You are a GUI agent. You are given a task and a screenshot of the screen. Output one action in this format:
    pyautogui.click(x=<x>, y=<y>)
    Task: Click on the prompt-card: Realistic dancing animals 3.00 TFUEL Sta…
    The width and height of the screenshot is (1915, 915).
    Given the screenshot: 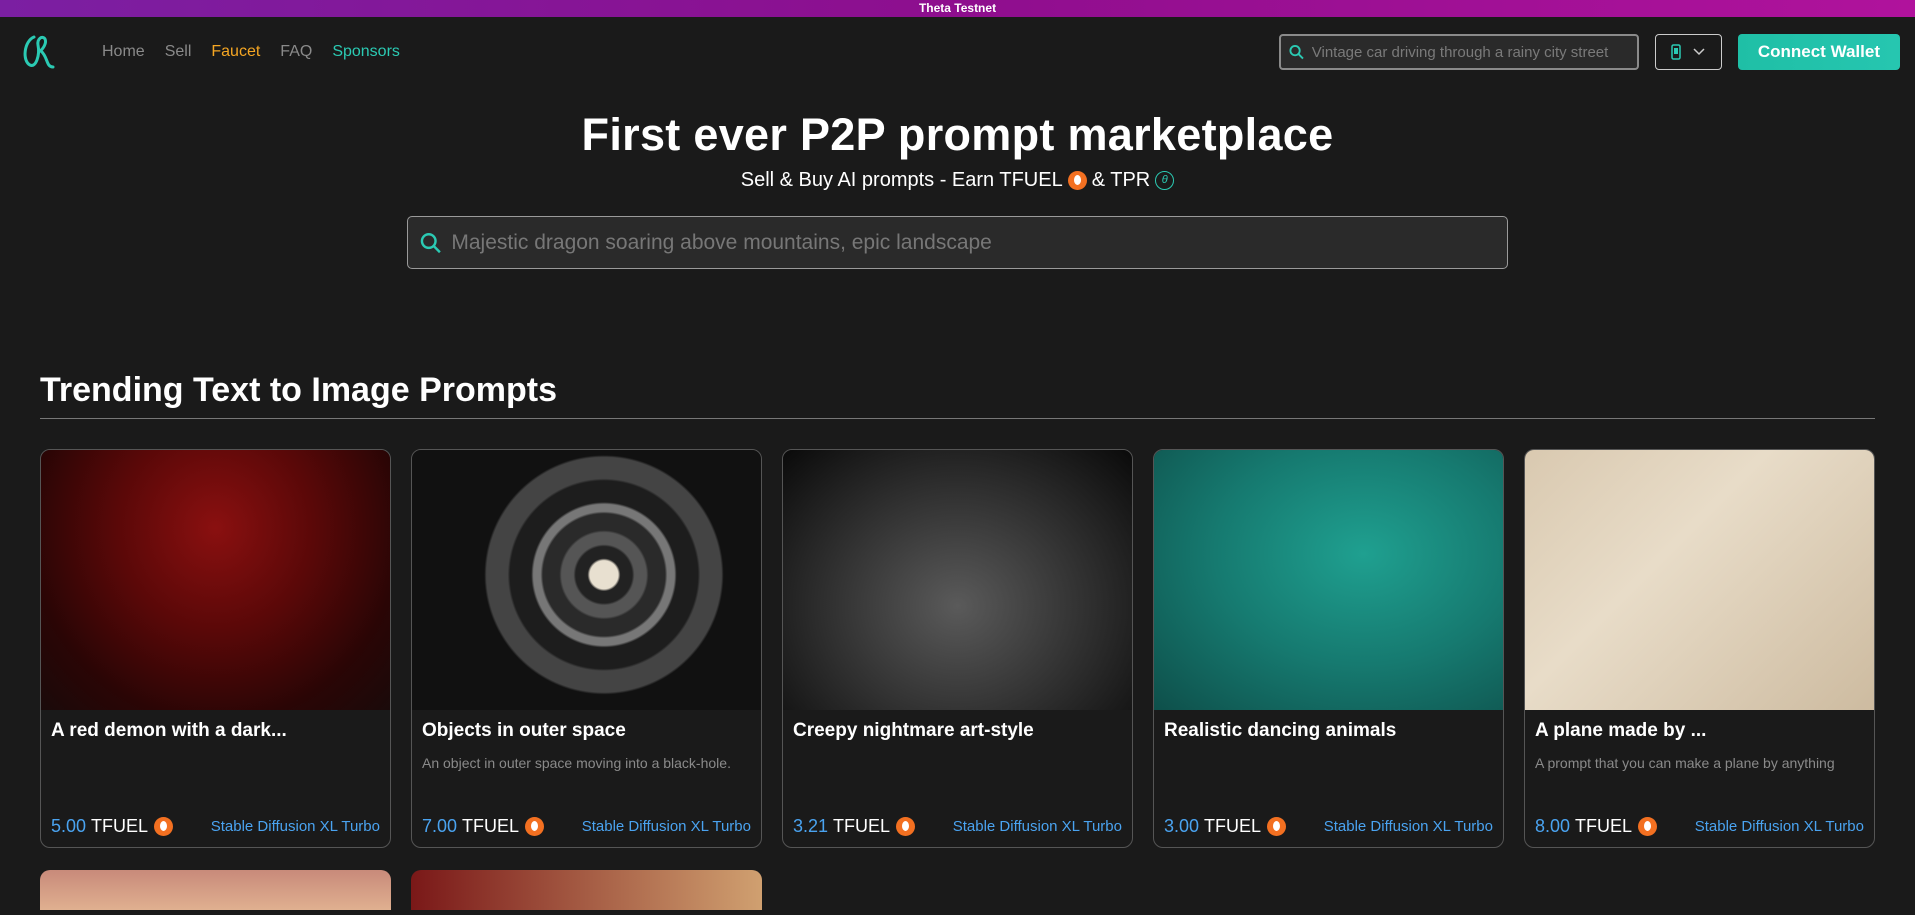 What is the action you would take?
    pyautogui.click(x=1328, y=648)
    